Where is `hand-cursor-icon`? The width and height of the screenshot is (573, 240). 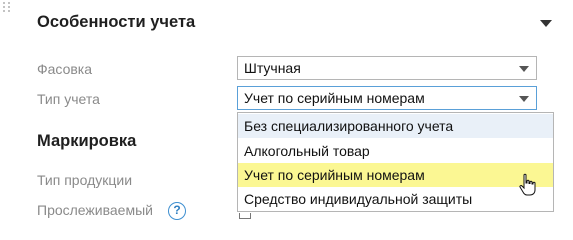 hand-cursor-icon is located at coordinates (527, 184).